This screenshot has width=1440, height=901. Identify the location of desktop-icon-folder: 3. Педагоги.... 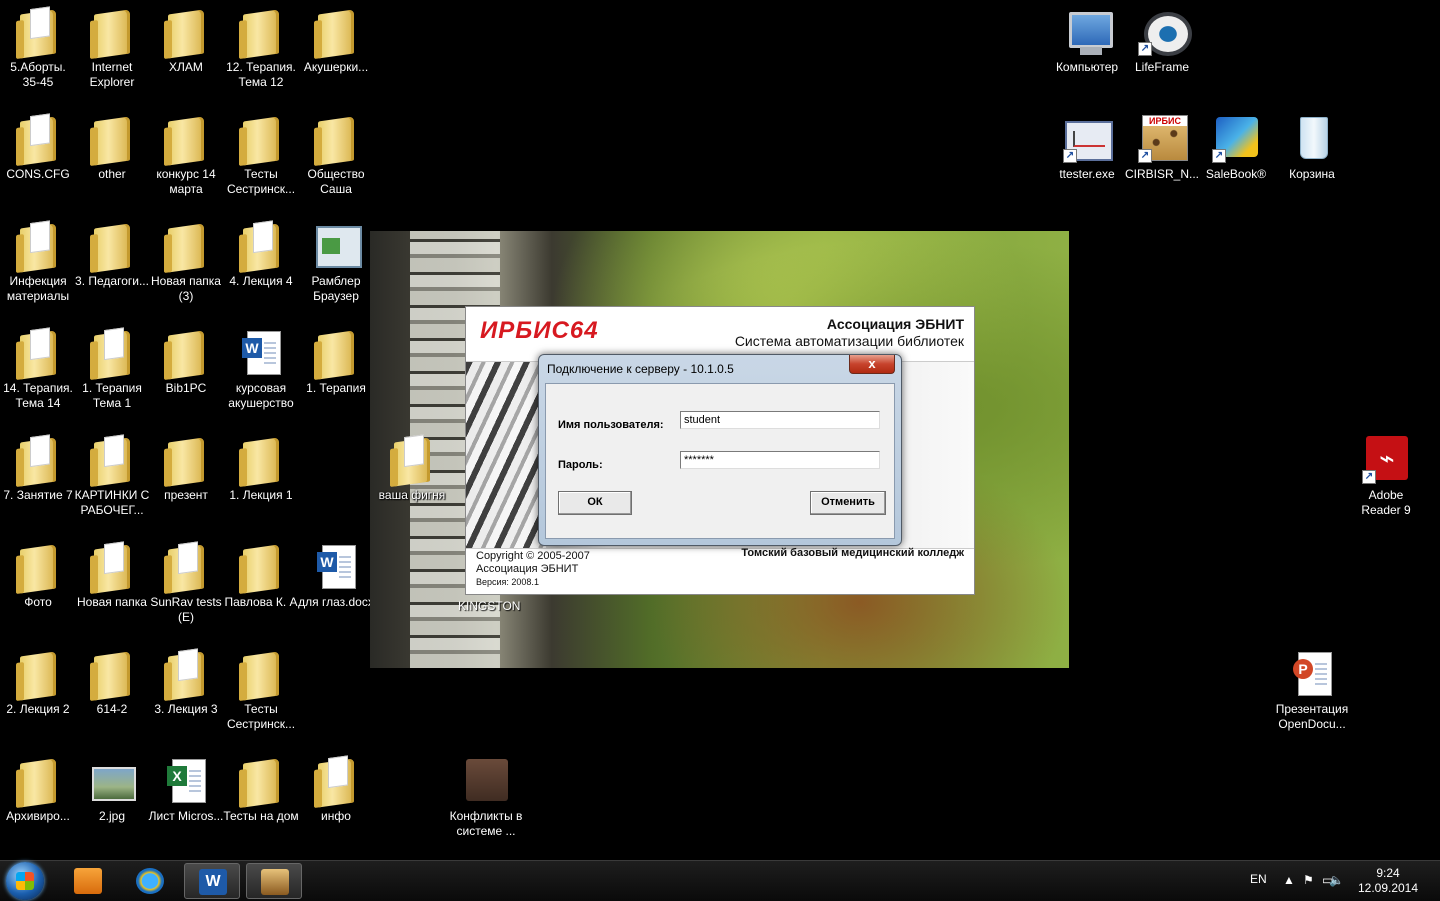
(112, 254).